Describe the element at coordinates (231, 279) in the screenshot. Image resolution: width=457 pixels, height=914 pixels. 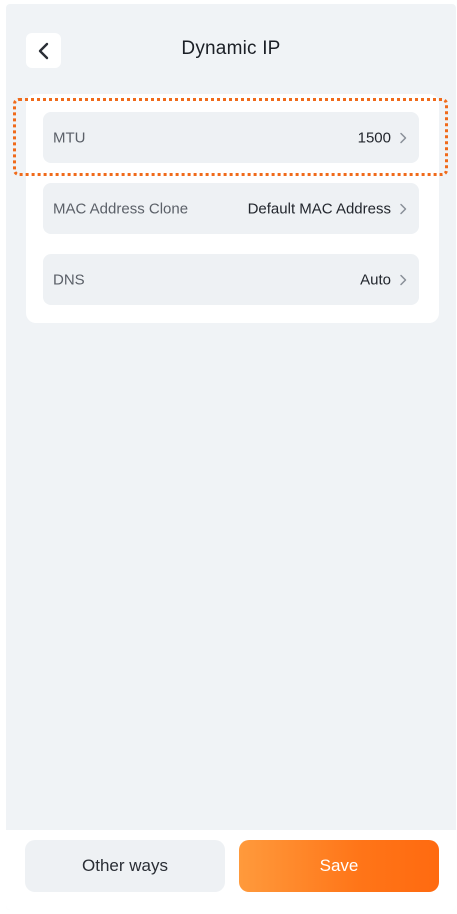
I see `settings-row-dns: DNS Auto` at that location.